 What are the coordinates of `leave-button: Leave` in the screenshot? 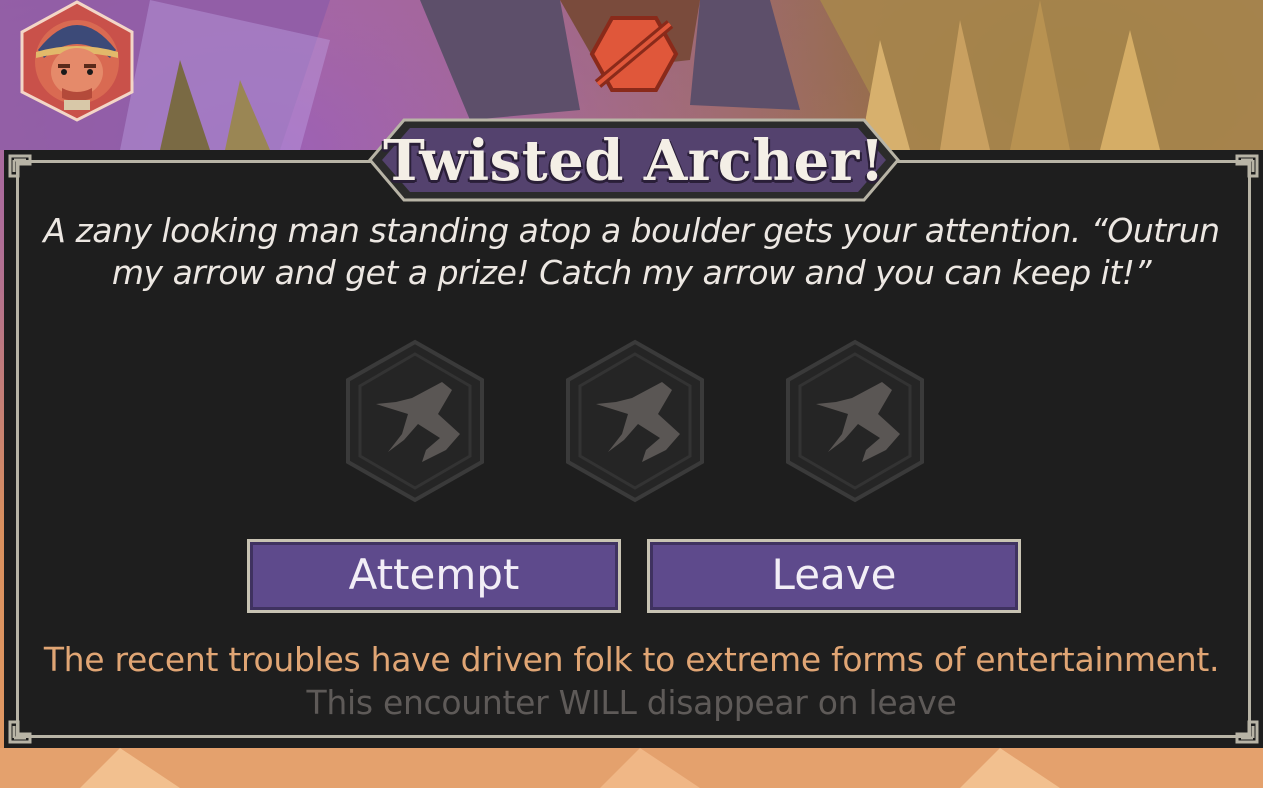 It's located at (834, 576).